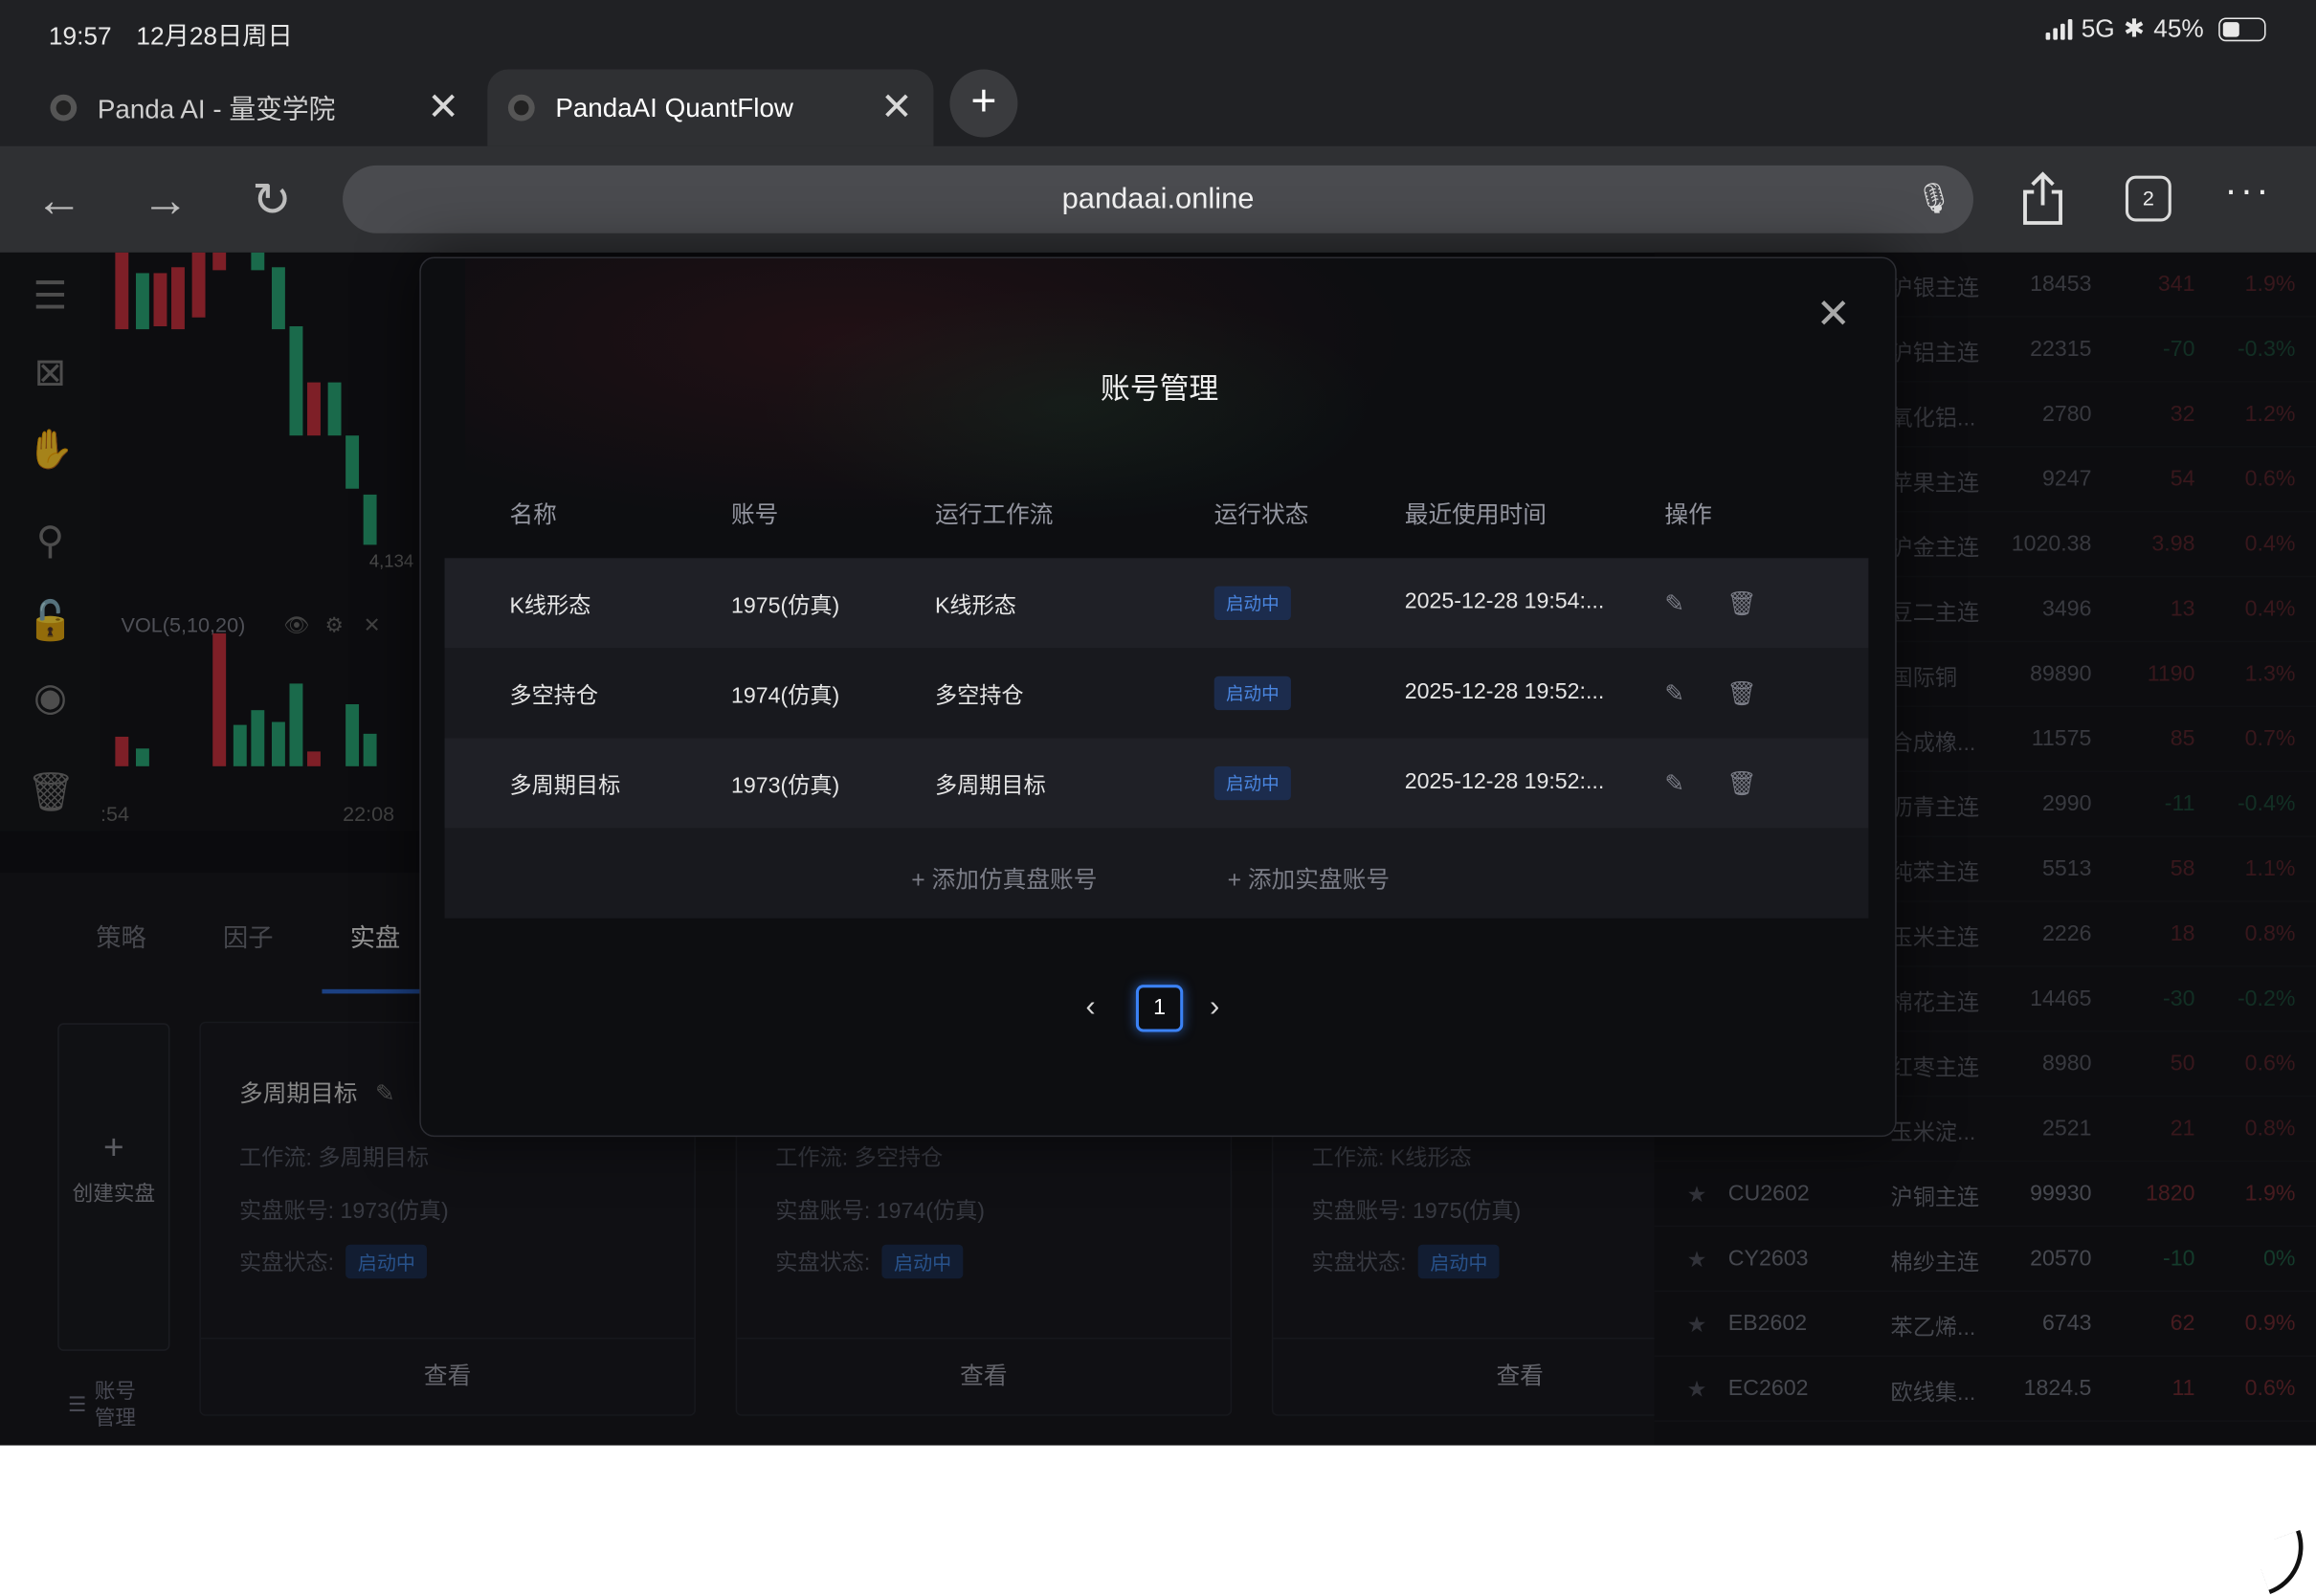 This screenshot has height=1596, width=2316. What do you see at coordinates (1261, 516) in the screenshot?
I see `col-status: 运行状态` at bounding box center [1261, 516].